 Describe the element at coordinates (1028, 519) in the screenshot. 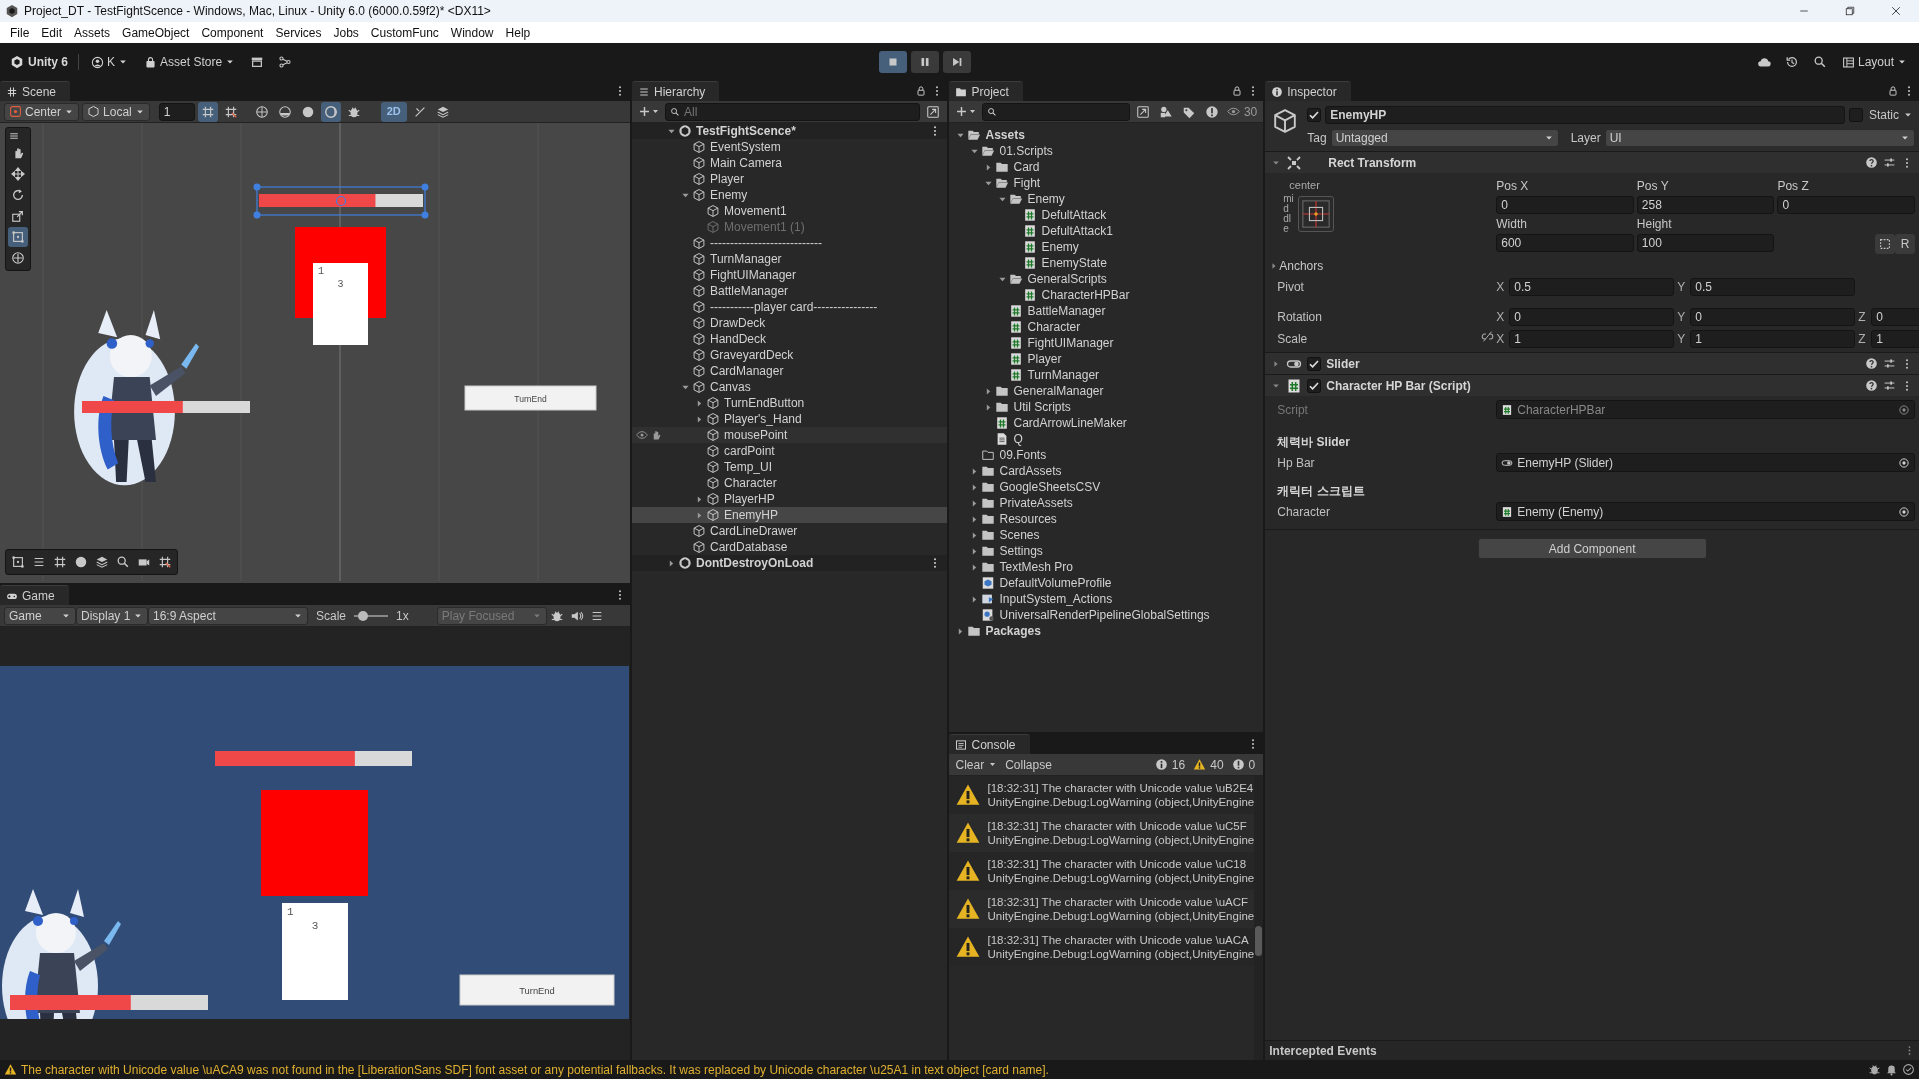

I see `asset-name: Resources` at that location.